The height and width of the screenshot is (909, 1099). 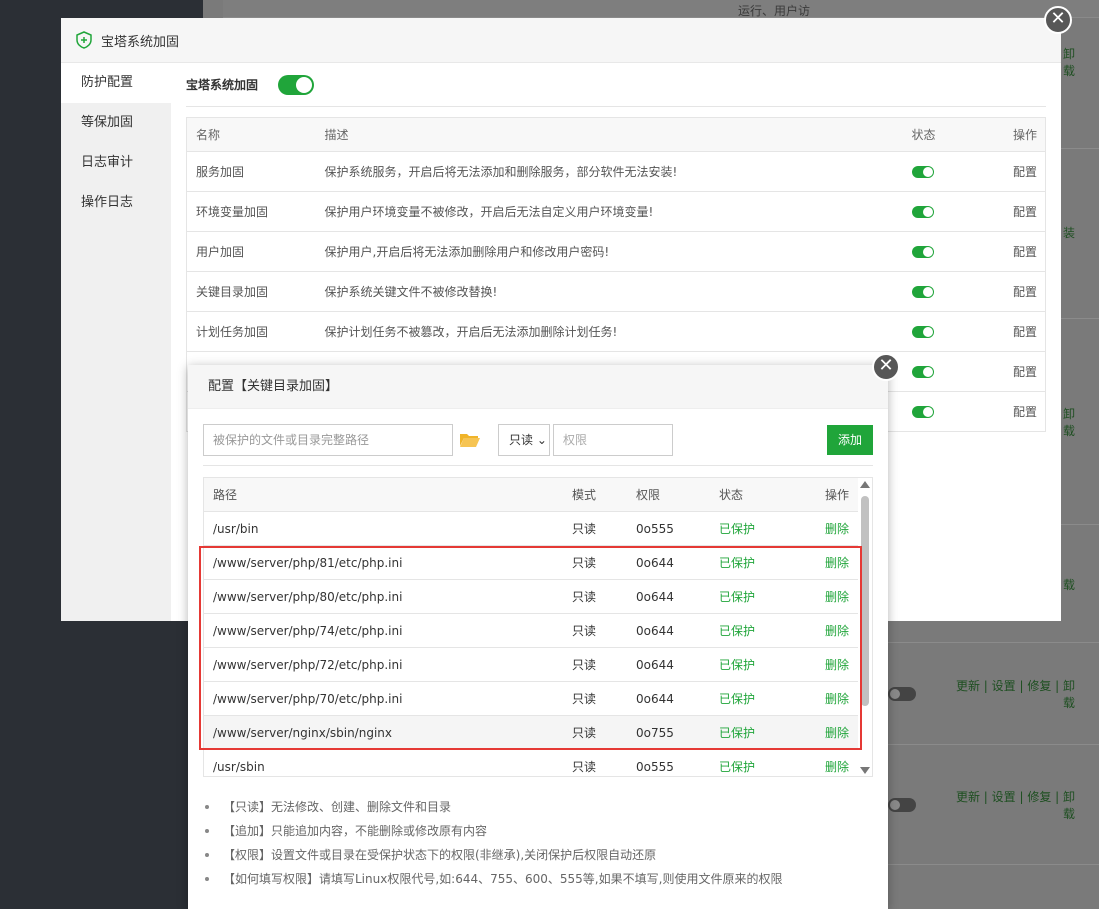 I want to click on mode-select-value: 只读, so click(x=521, y=440).